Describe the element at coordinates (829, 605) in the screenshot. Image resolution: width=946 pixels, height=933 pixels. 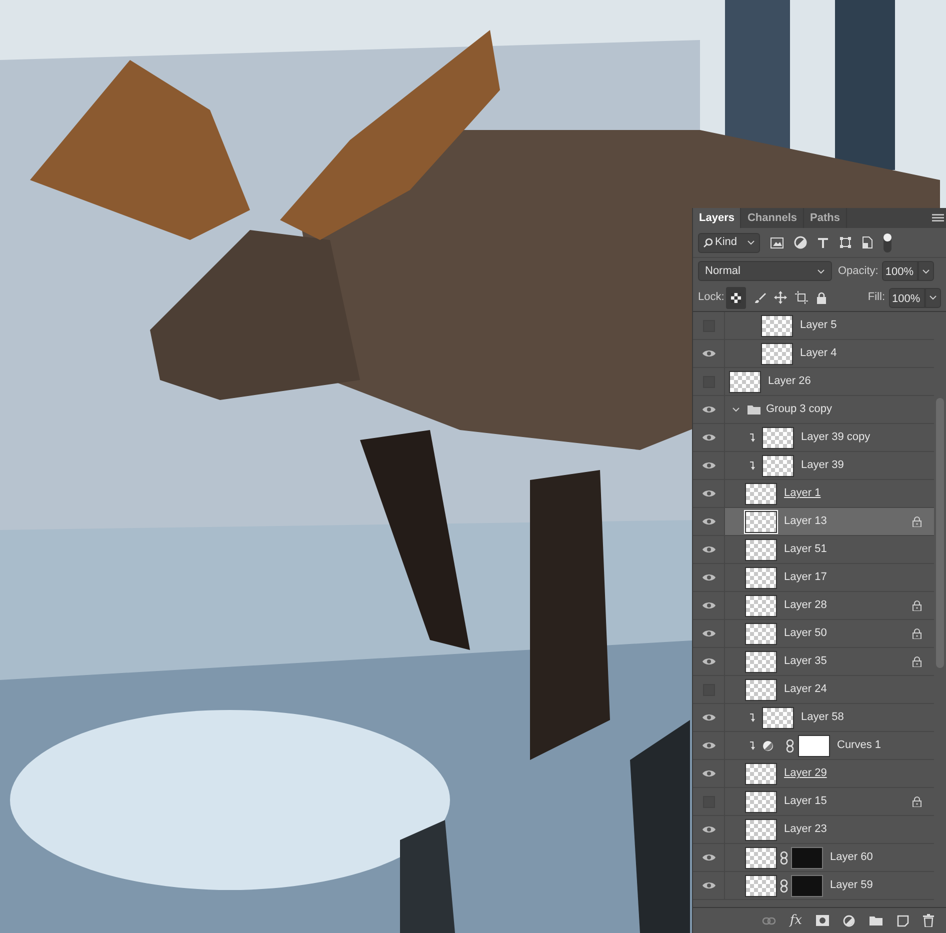
I see `layer-row: Layer 28` at that location.